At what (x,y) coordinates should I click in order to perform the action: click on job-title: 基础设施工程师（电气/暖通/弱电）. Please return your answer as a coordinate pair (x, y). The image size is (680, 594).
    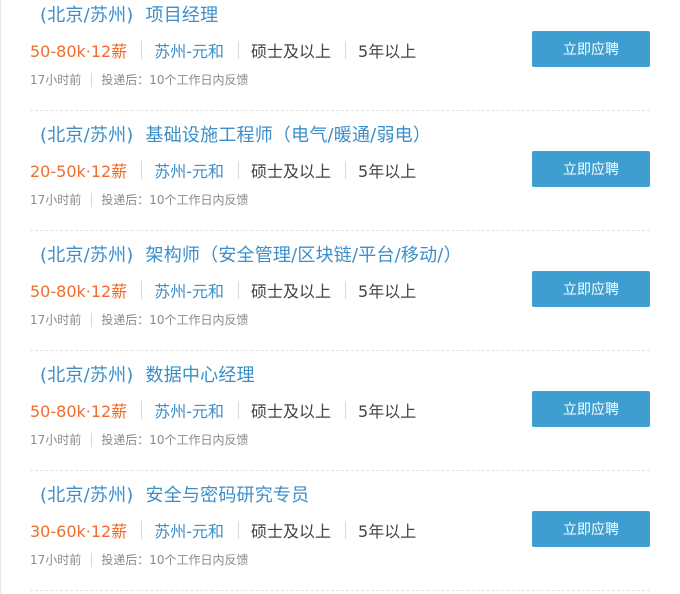
    Looking at the image, I should click on (288, 135).